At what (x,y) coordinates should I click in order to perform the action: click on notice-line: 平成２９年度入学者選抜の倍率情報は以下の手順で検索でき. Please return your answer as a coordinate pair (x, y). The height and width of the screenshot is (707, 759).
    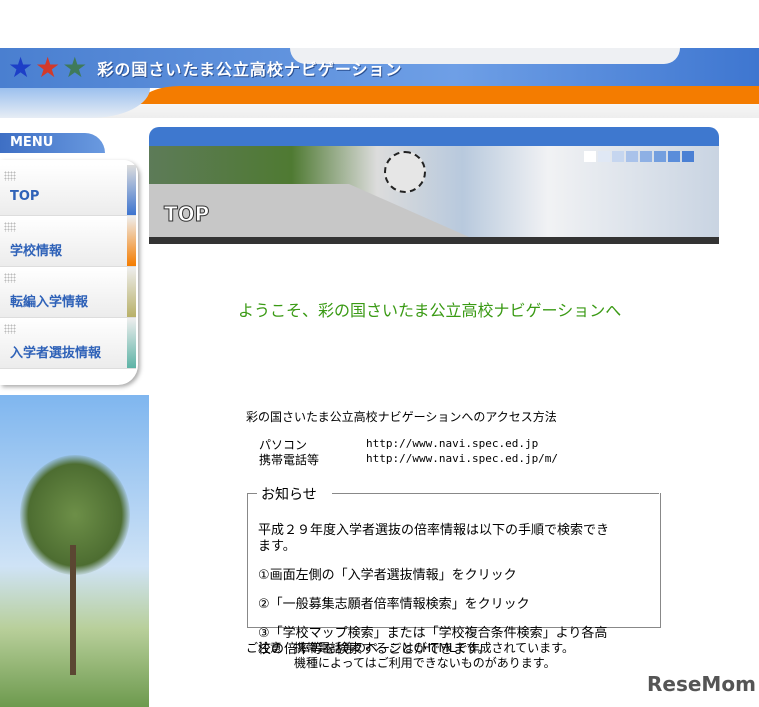
    Looking at the image, I should click on (434, 530).